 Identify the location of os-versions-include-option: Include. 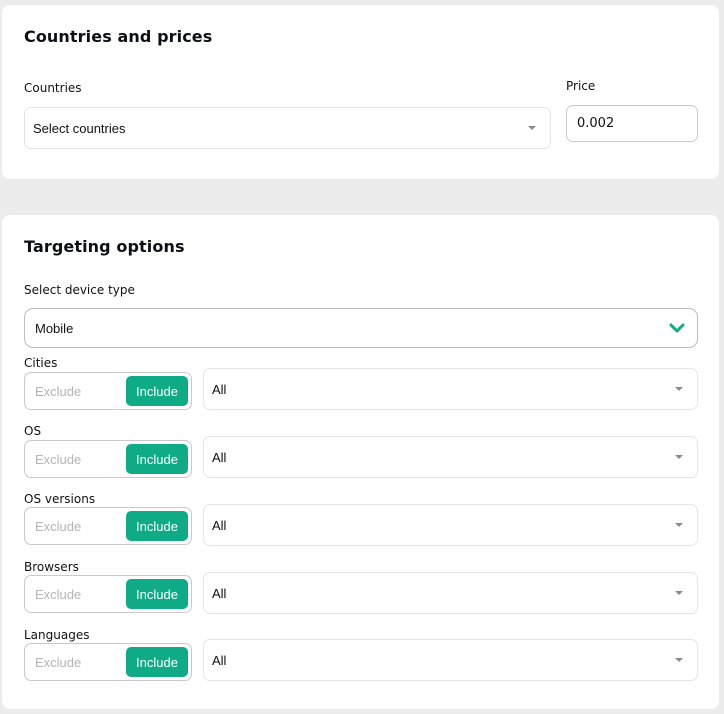
(157, 526).